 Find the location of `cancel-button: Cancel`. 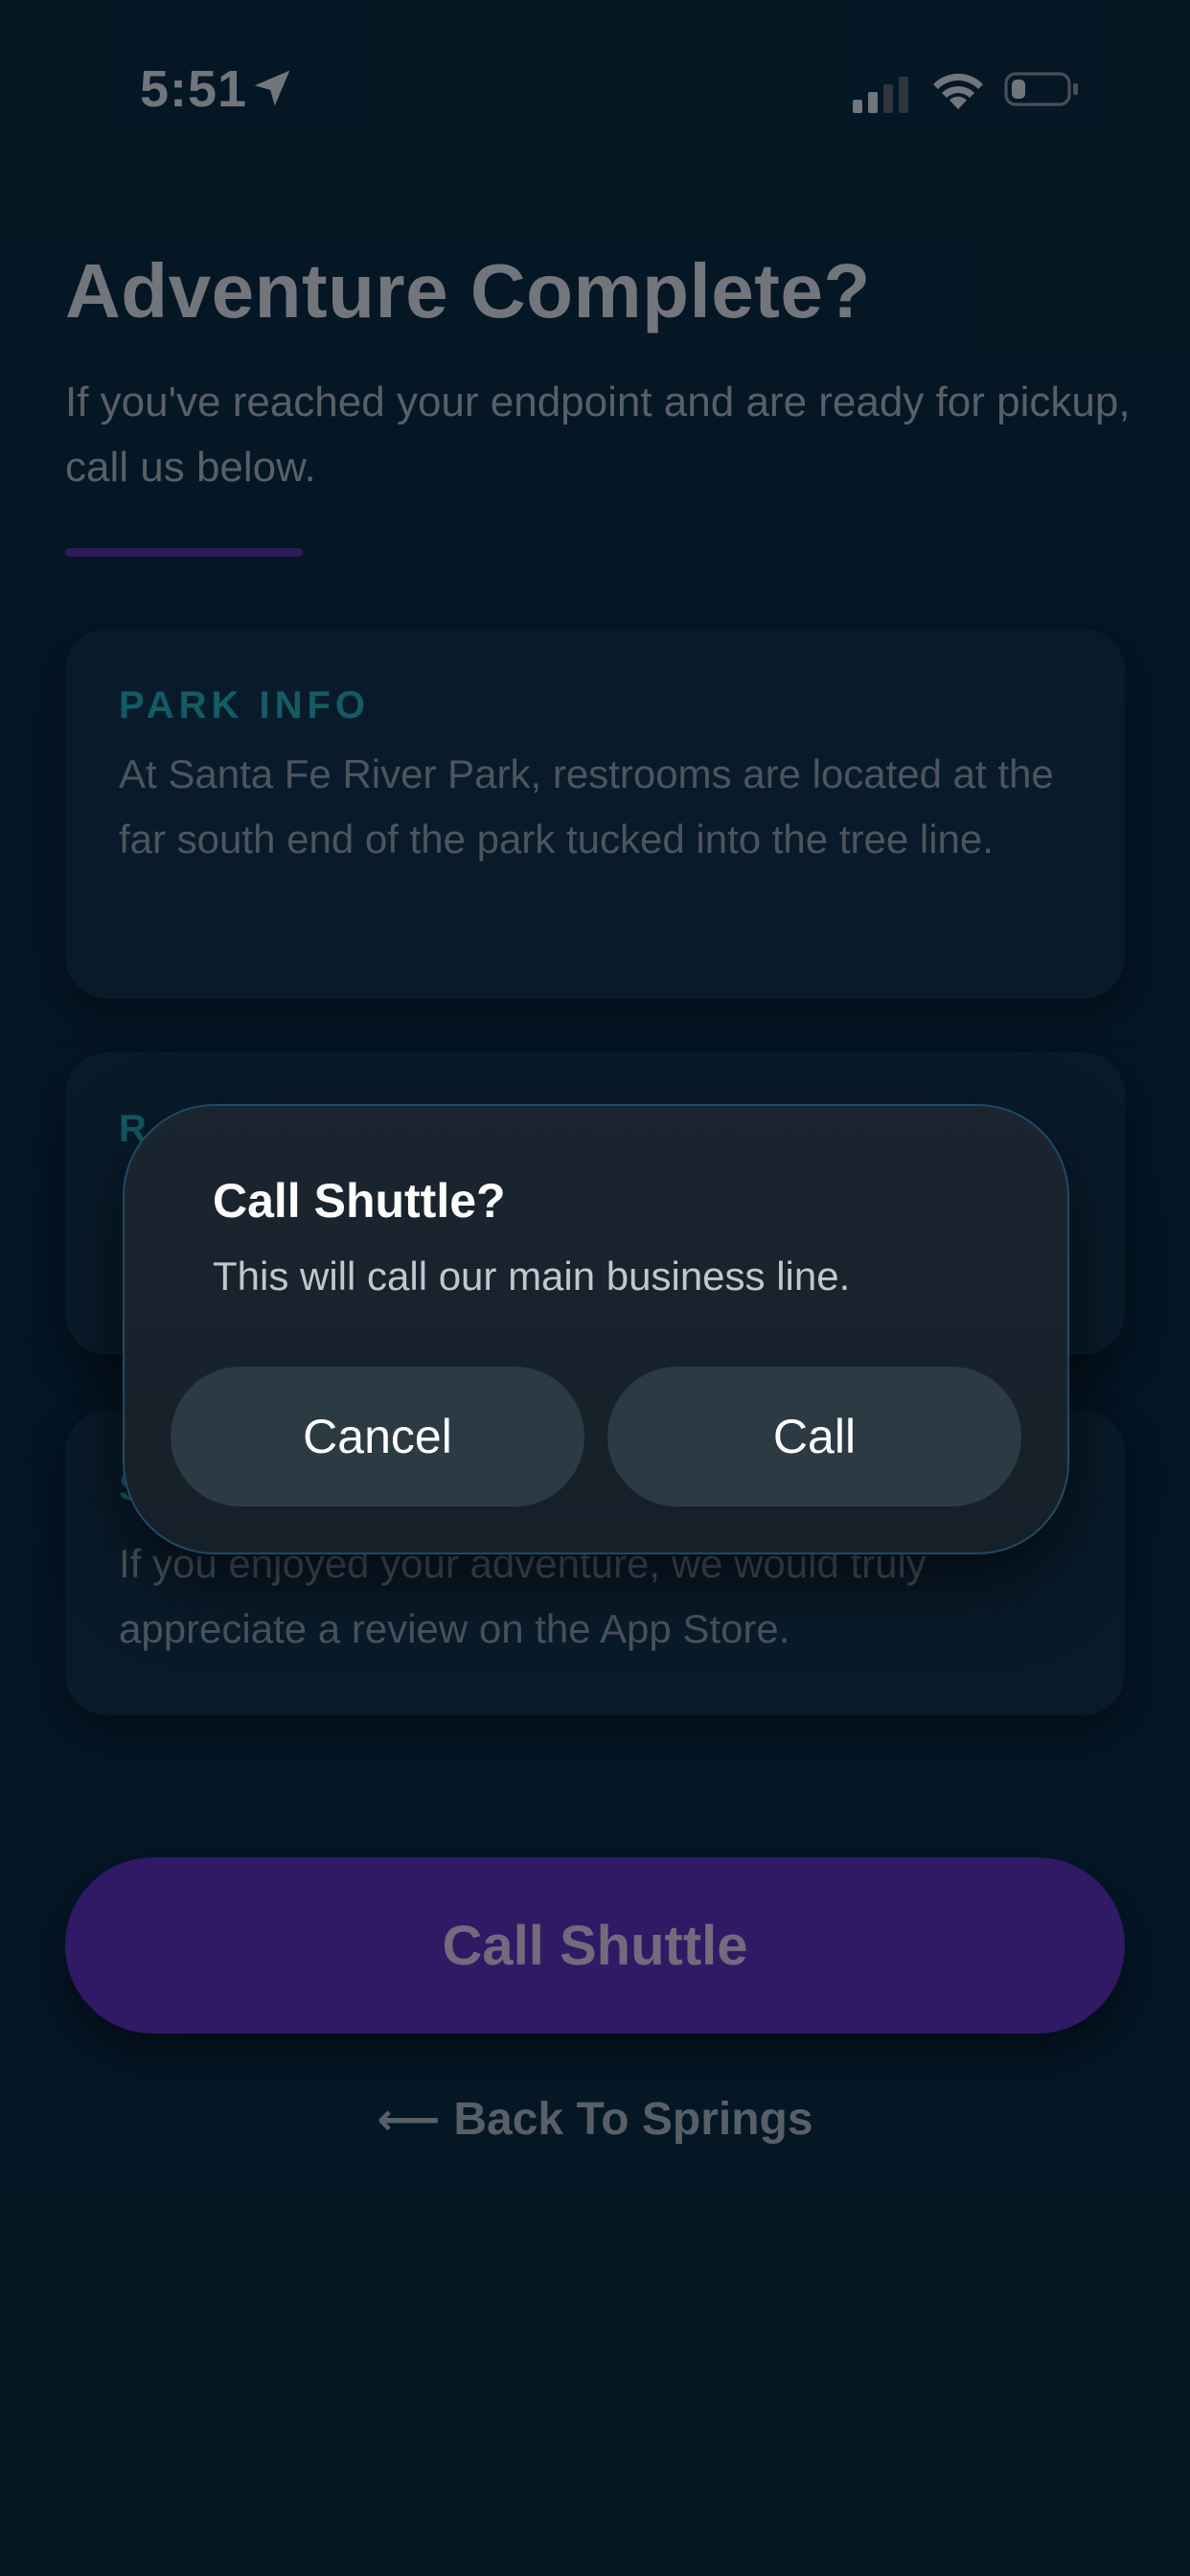

cancel-button: Cancel is located at coordinates (378, 1436).